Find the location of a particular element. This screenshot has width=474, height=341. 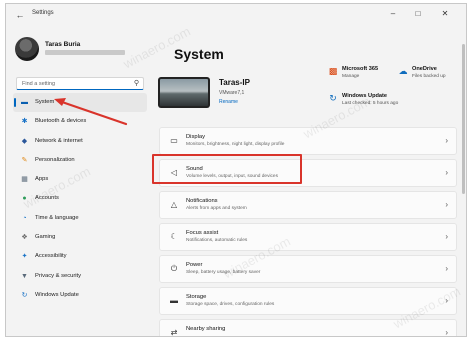

user-name: Taras Buria is located at coordinates (63, 44).